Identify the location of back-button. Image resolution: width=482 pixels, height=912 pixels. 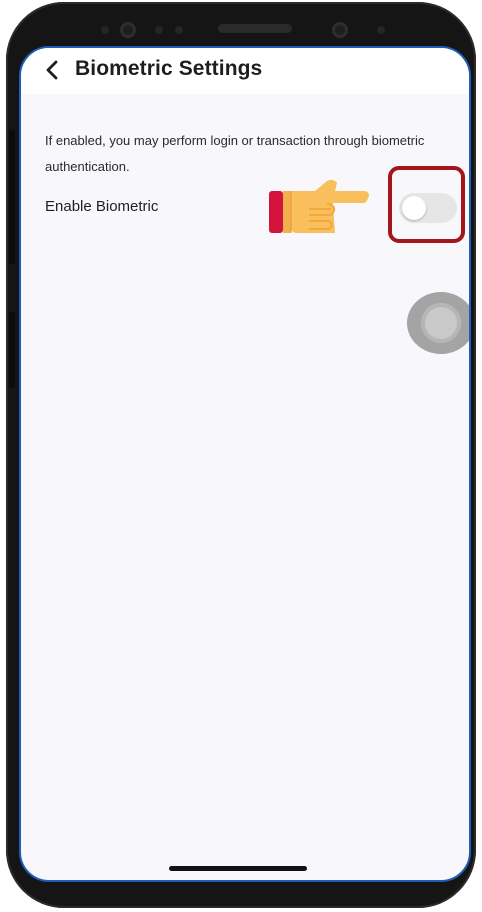
(52, 70).